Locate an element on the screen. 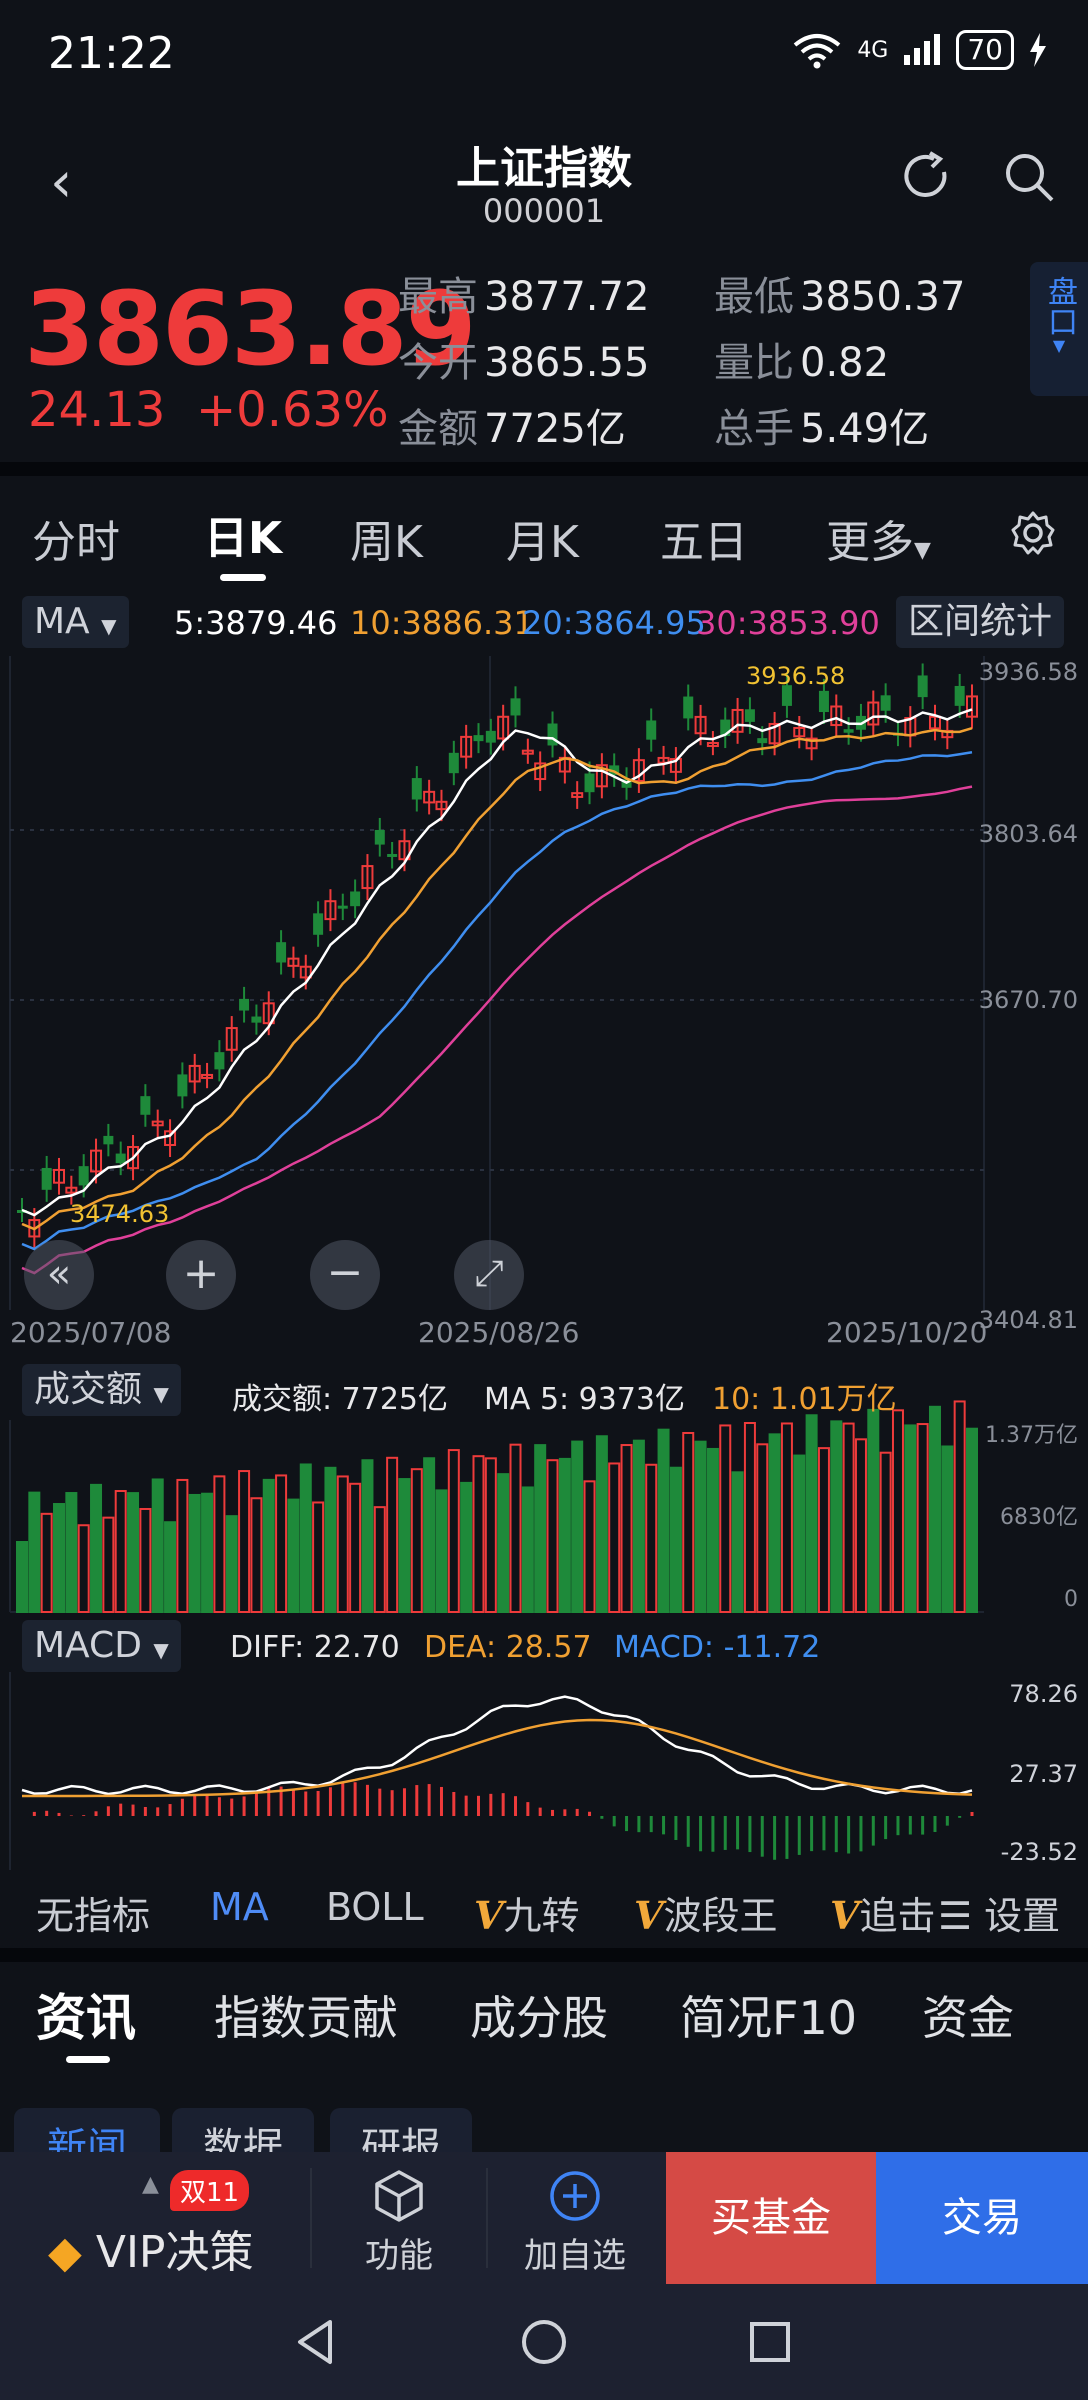  indicator-none: 无指标 is located at coordinates (93, 1912).